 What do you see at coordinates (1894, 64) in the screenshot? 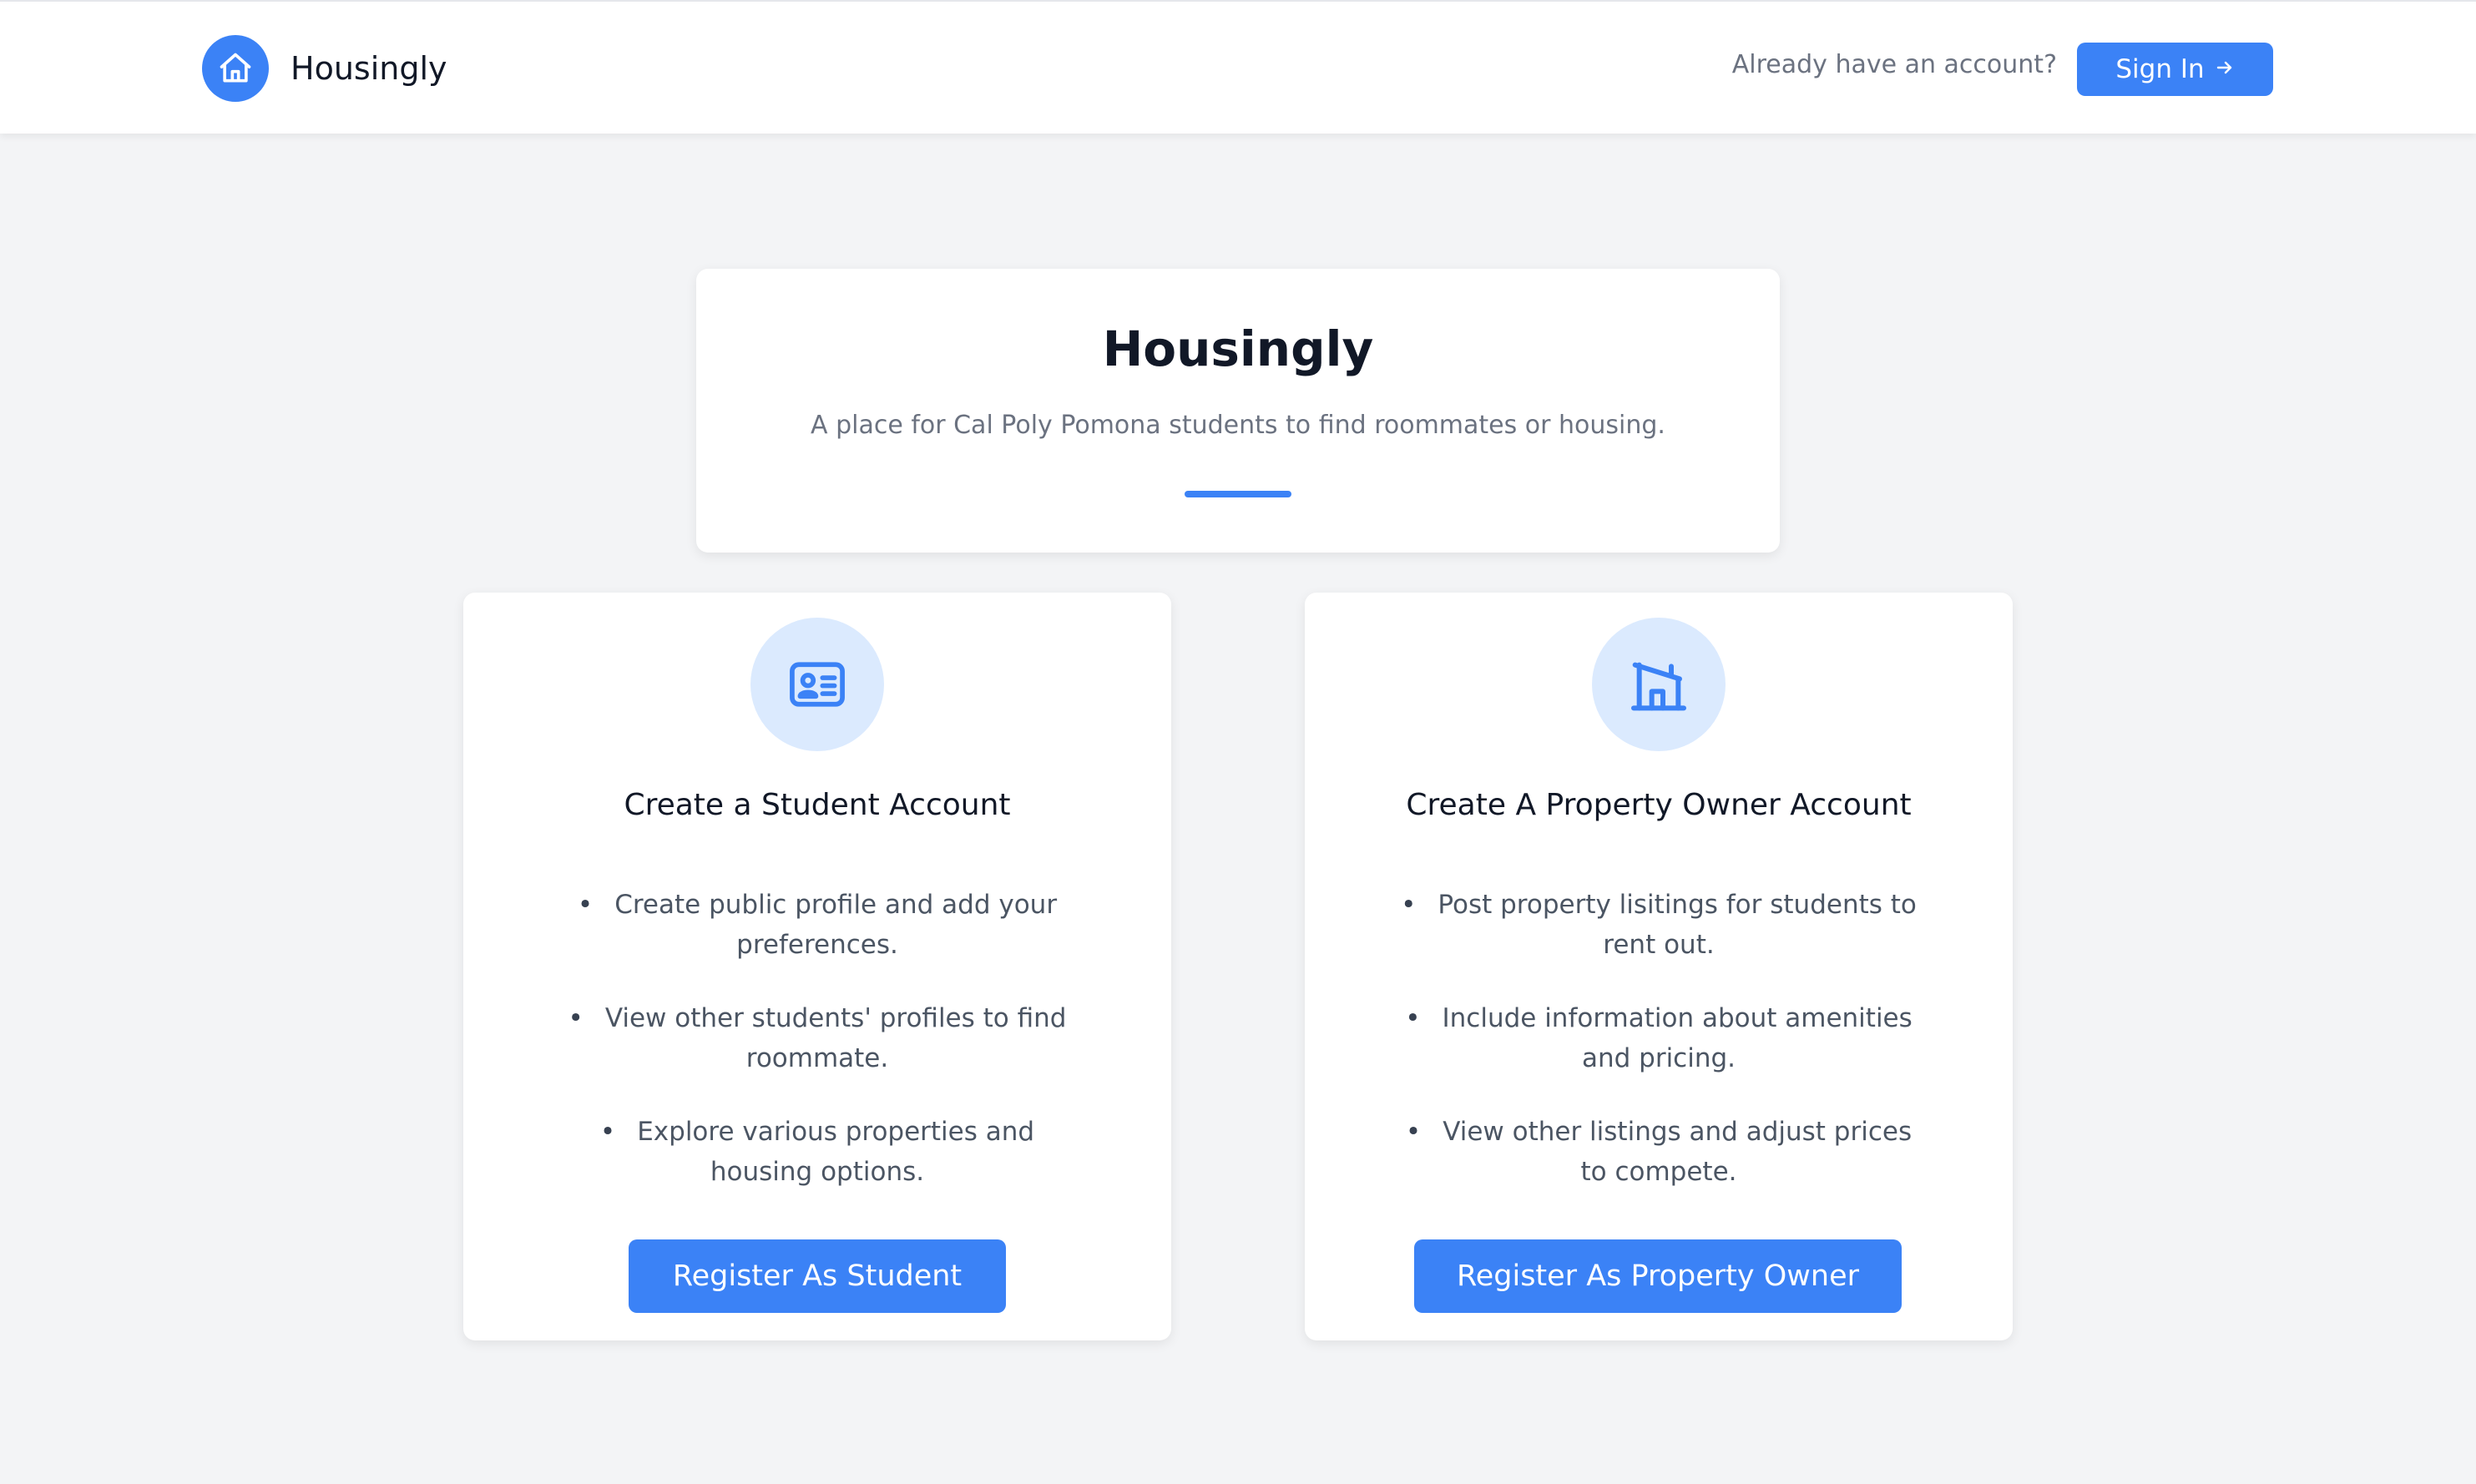
I see `account-prompt: Already have an account?` at bounding box center [1894, 64].